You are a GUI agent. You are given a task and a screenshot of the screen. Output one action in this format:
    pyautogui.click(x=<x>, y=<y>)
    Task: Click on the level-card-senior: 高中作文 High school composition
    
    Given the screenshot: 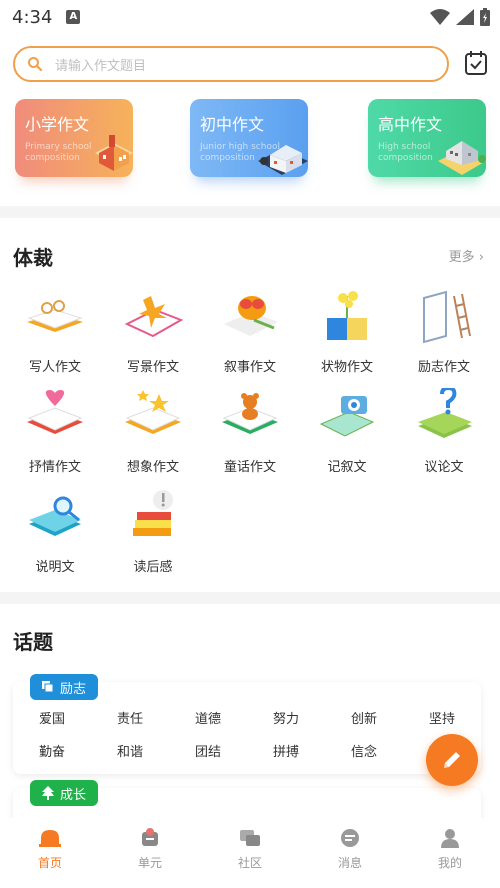 What is the action you would take?
    pyautogui.click(x=427, y=138)
    